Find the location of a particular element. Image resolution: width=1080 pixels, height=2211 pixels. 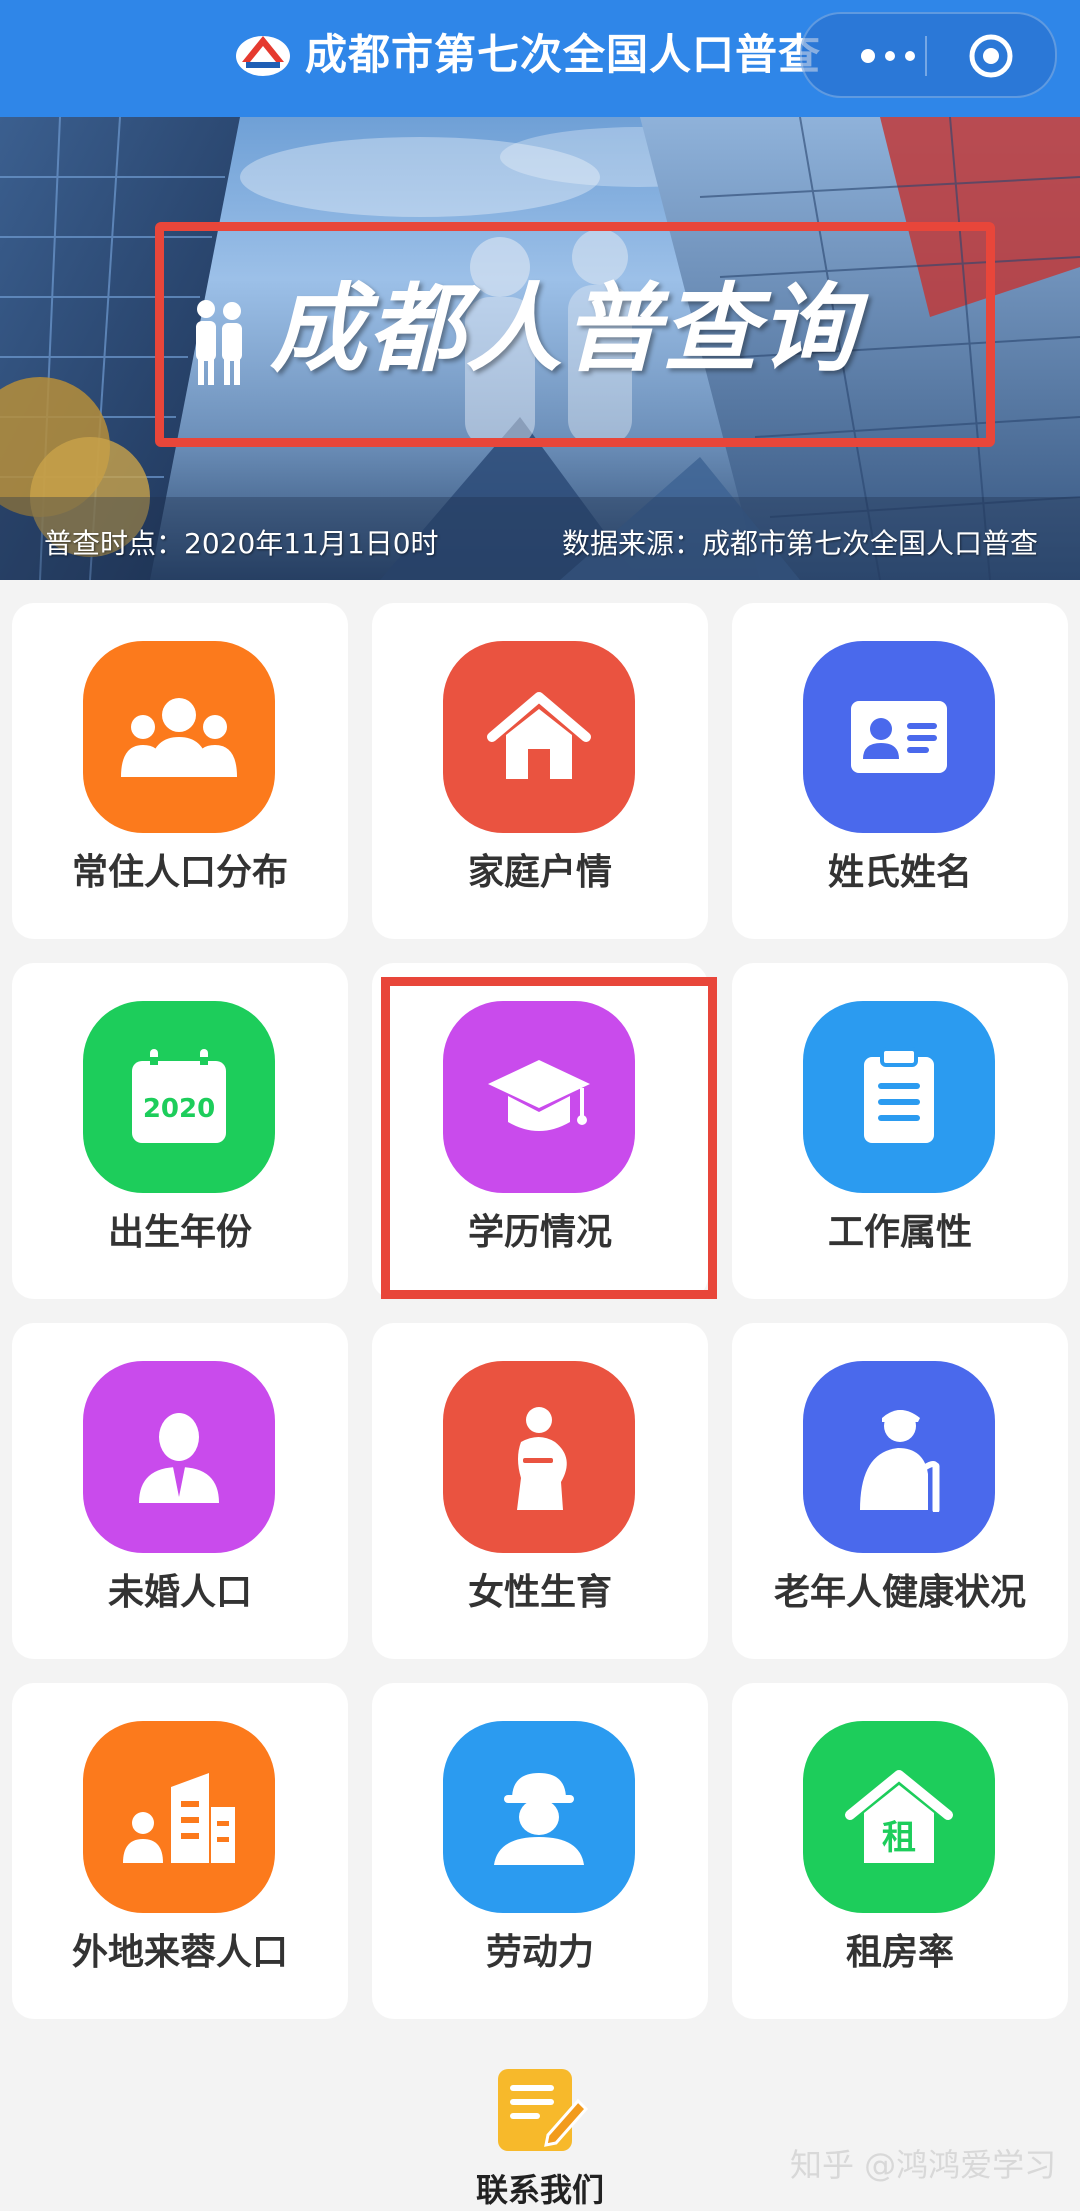

target-circle-icon is located at coordinates (991, 56).